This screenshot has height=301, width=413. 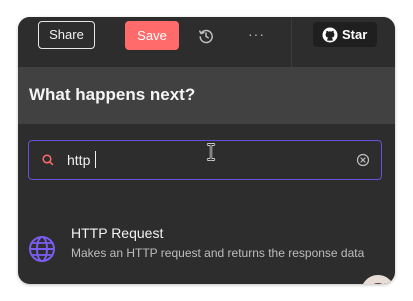 I want to click on text-caret, so click(x=95, y=159).